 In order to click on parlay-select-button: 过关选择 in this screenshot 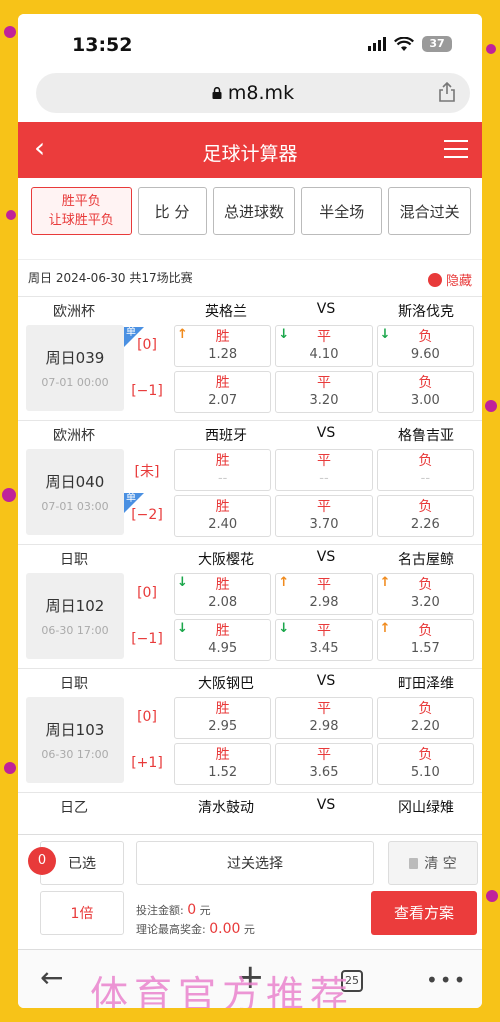, I will do `click(255, 863)`.